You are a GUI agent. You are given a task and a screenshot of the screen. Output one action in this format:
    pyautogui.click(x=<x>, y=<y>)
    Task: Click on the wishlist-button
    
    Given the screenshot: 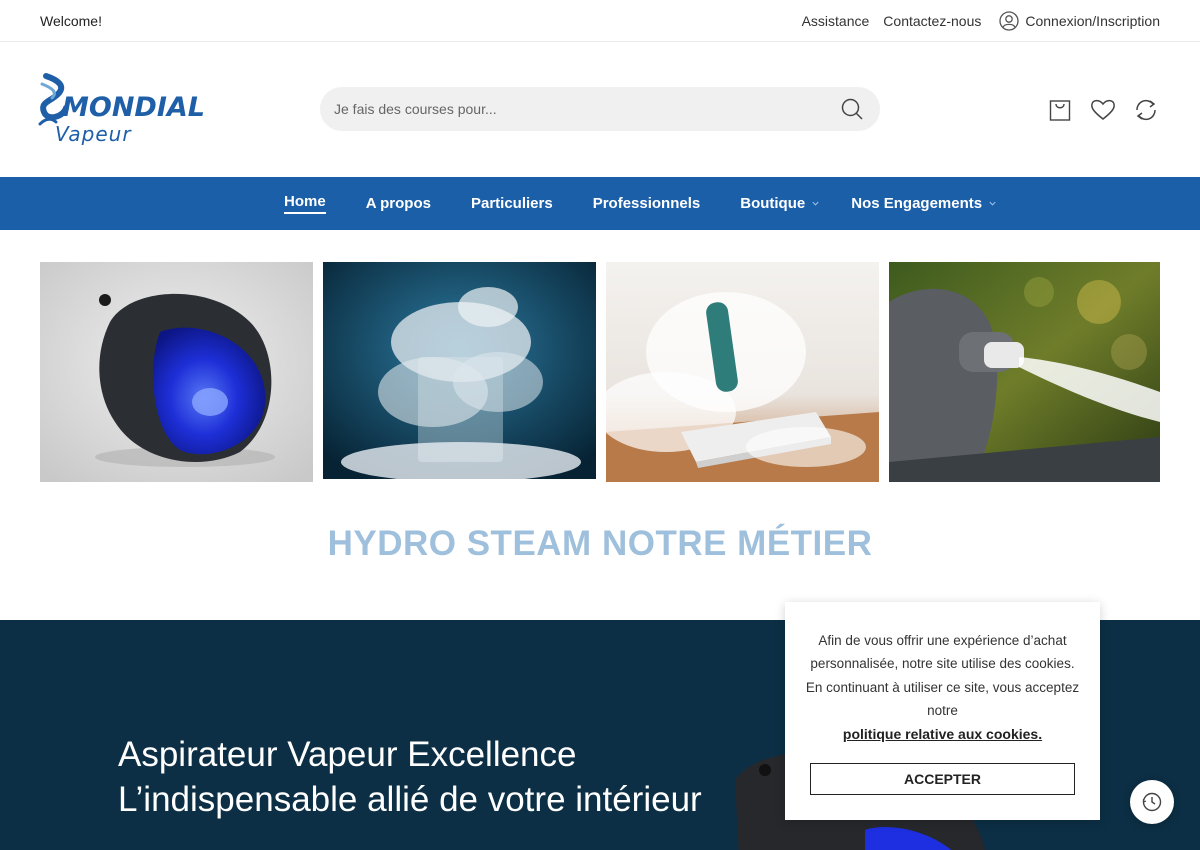 What is the action you would take?
    pyautogui.click(x=1103, y=110)
    